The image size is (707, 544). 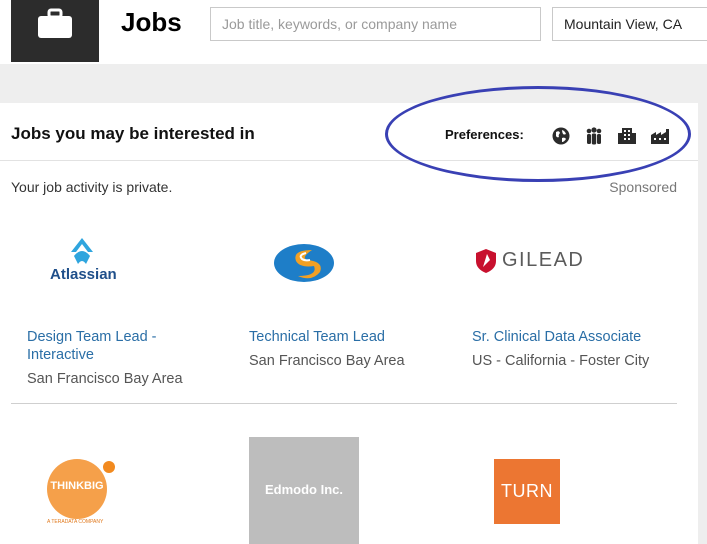 I want to click on job-search-input, so click(x=375, y=24).